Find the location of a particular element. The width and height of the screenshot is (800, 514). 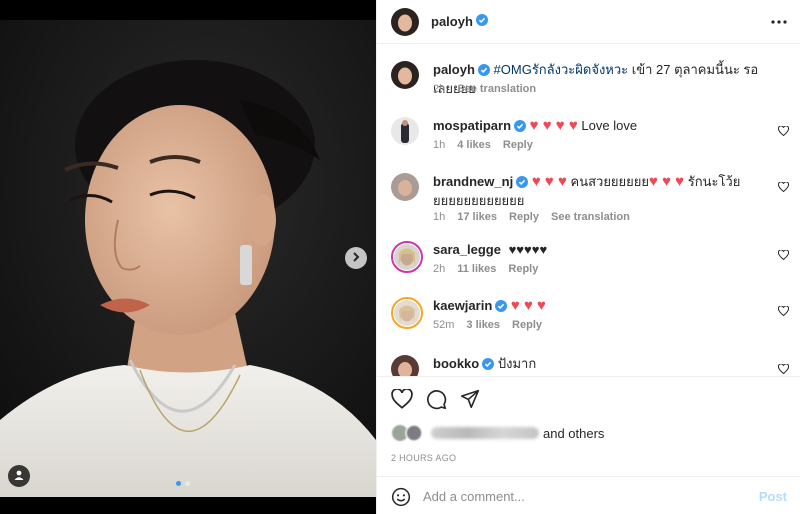

comment-body: ปังมาก is located at coordinates (517, 363).